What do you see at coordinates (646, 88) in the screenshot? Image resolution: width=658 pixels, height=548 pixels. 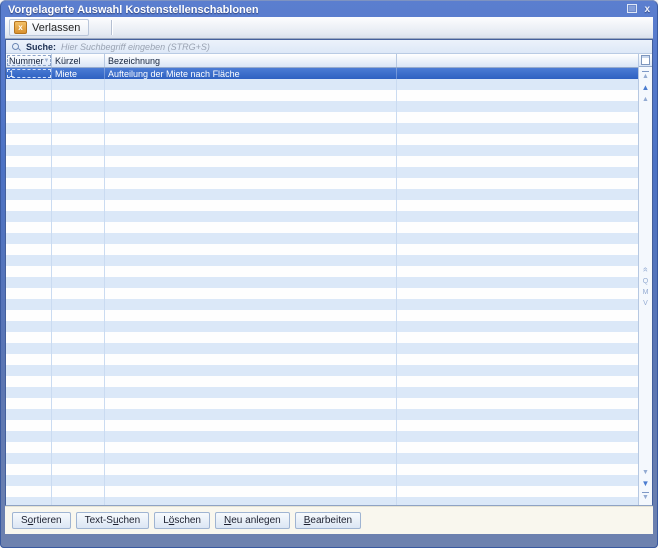 I see `scroll-up-icon: ▲` at bounding box center [646, 88].